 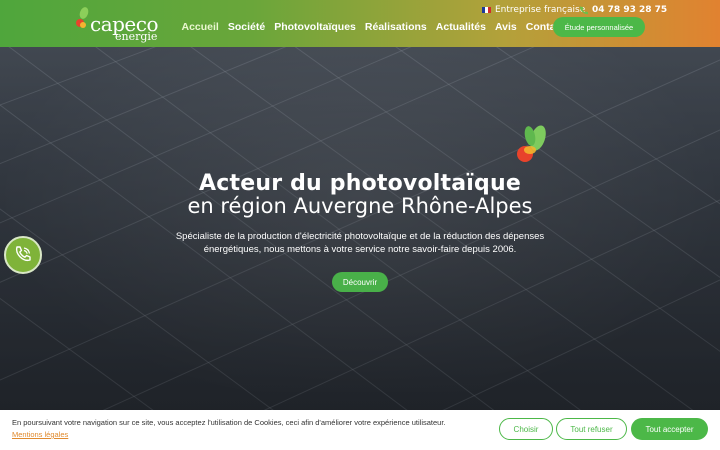 What do you see at coordinates (591, 429) in the screenshot?
I see `refuse-all-button: Tout refuser` at bounding box center [591, 429].